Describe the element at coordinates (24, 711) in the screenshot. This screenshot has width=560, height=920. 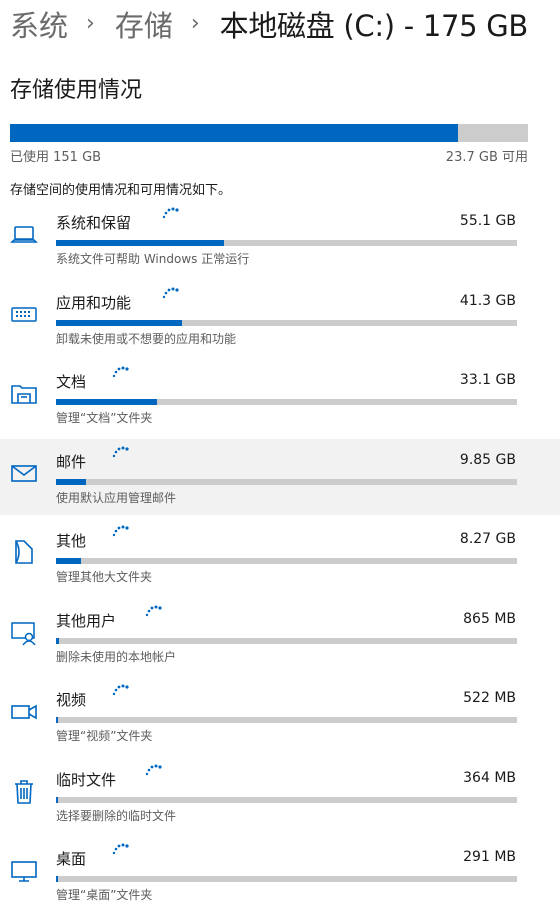
I see `video-camera-icon` at that location.